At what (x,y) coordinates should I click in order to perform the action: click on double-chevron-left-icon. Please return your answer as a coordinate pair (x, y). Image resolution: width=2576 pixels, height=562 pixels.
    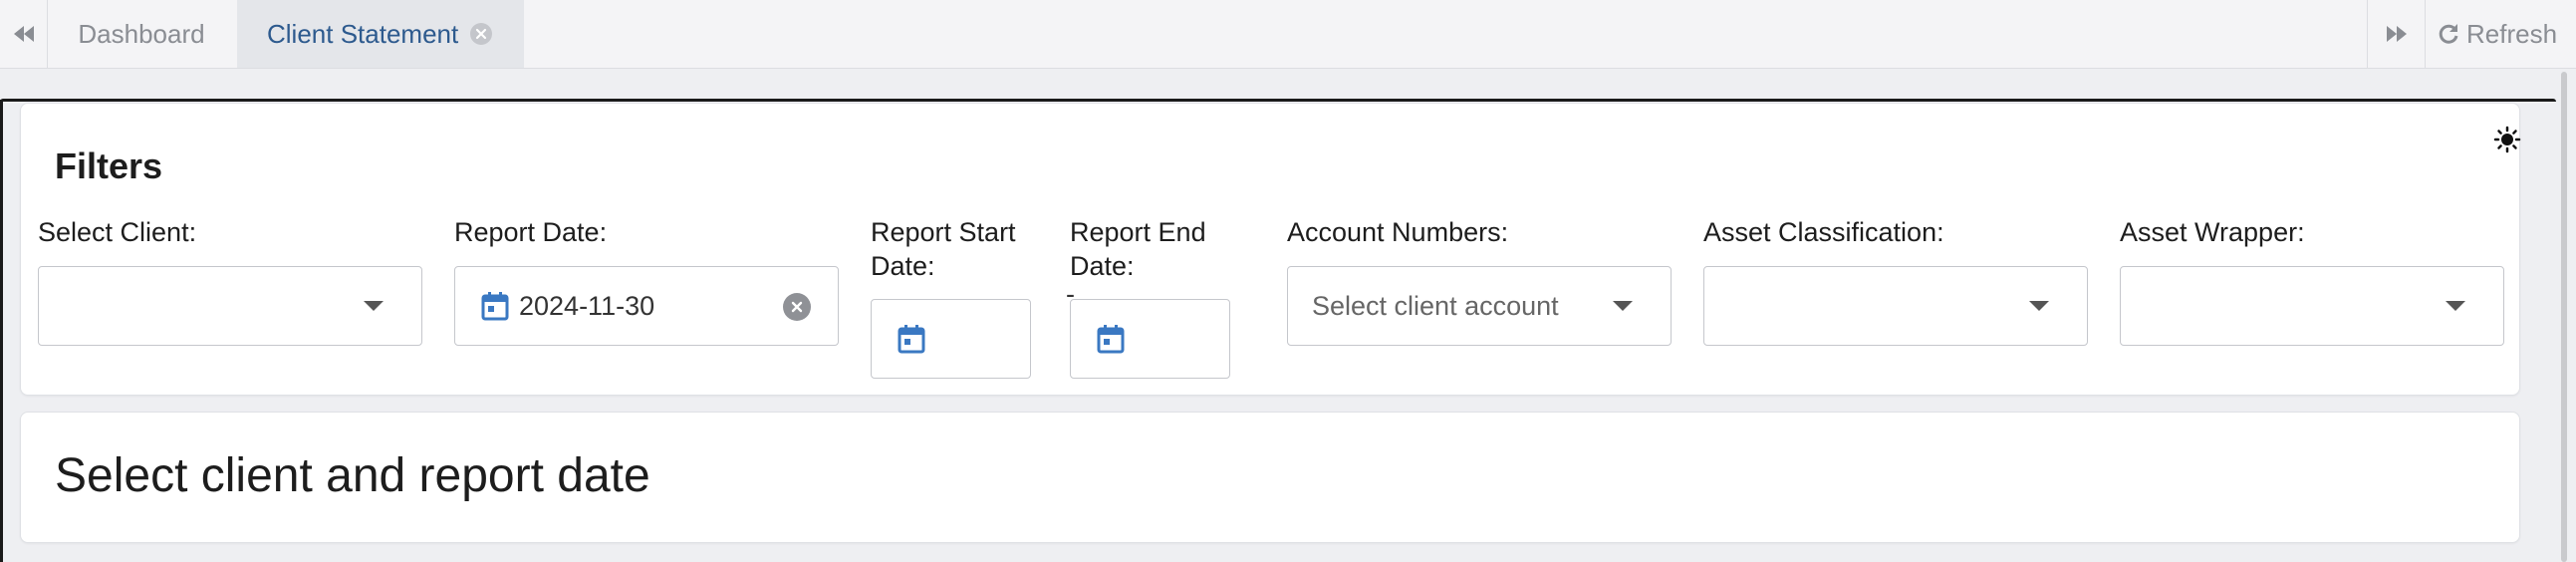
    Looking at the image, I should click on (23, 34).